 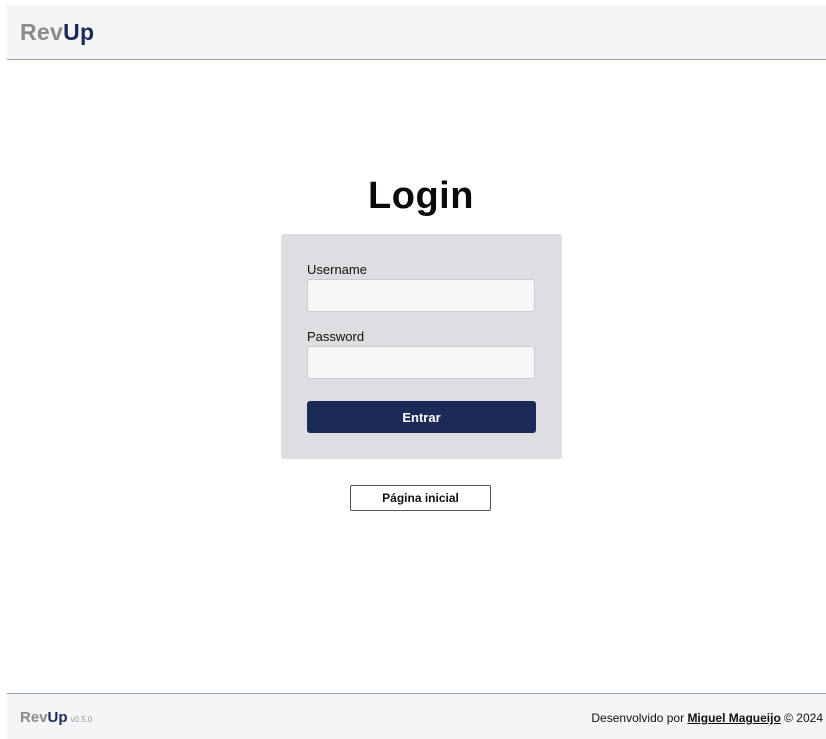 I want to click on username-input, so click(x=421, y=295).